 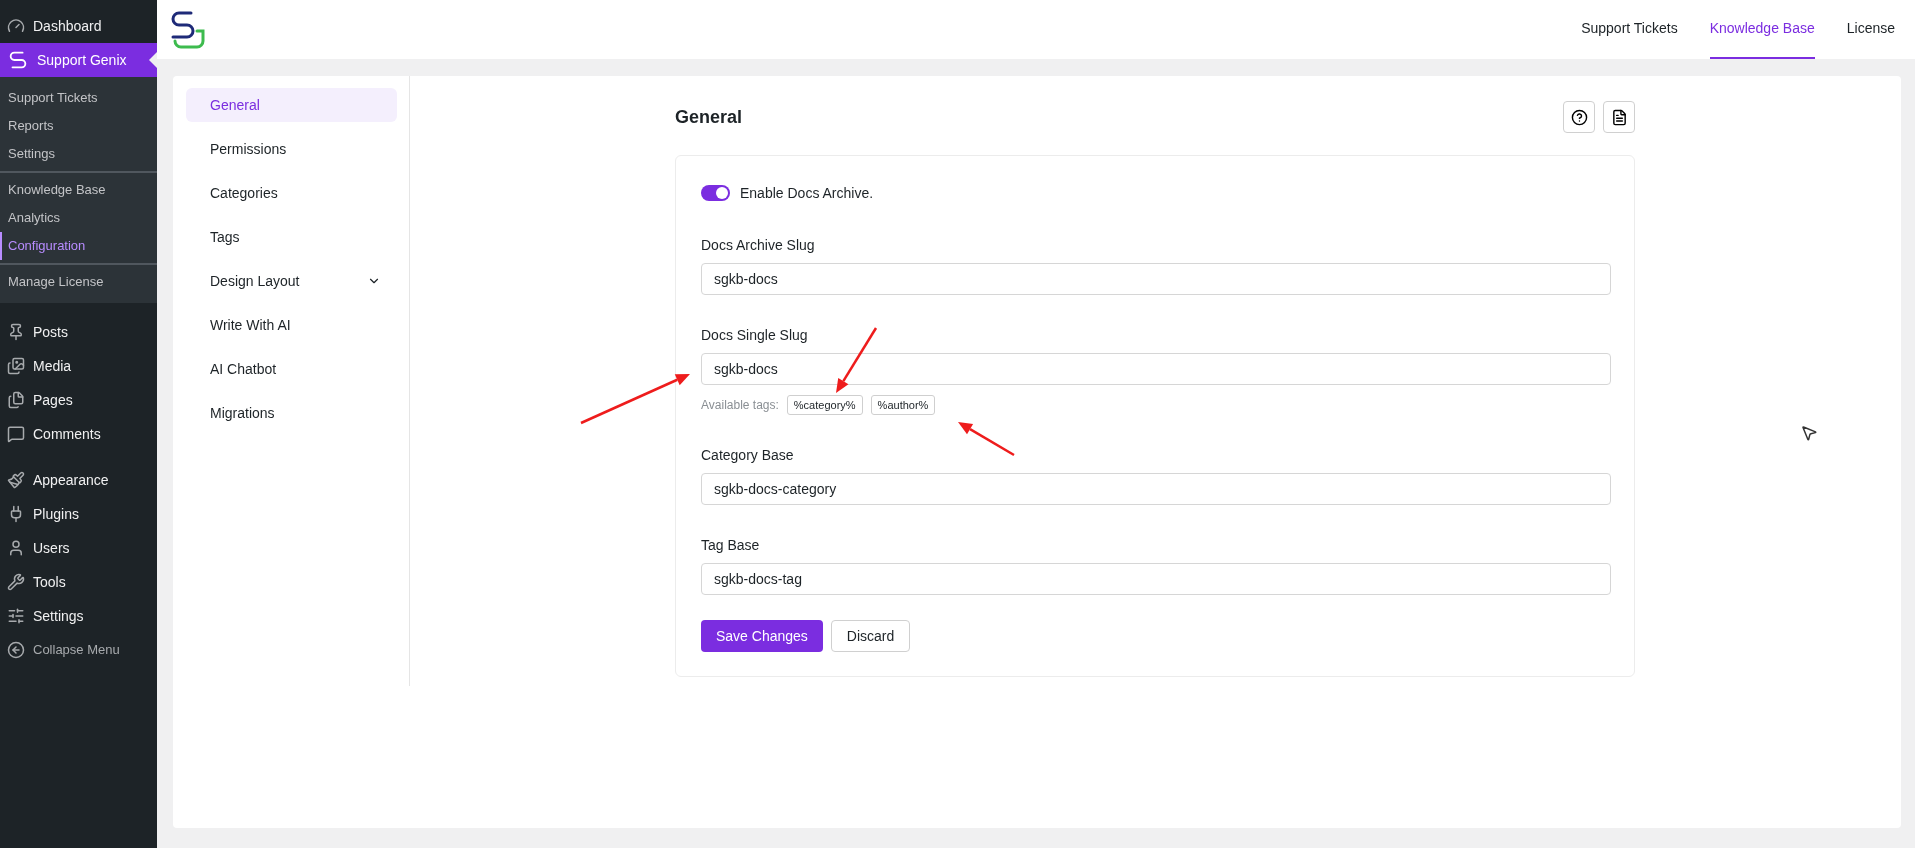 What do you see at coordinates (762, 636) in the screenshot?
I see `save-button: Save Changes` at bounding box center [762, 636].